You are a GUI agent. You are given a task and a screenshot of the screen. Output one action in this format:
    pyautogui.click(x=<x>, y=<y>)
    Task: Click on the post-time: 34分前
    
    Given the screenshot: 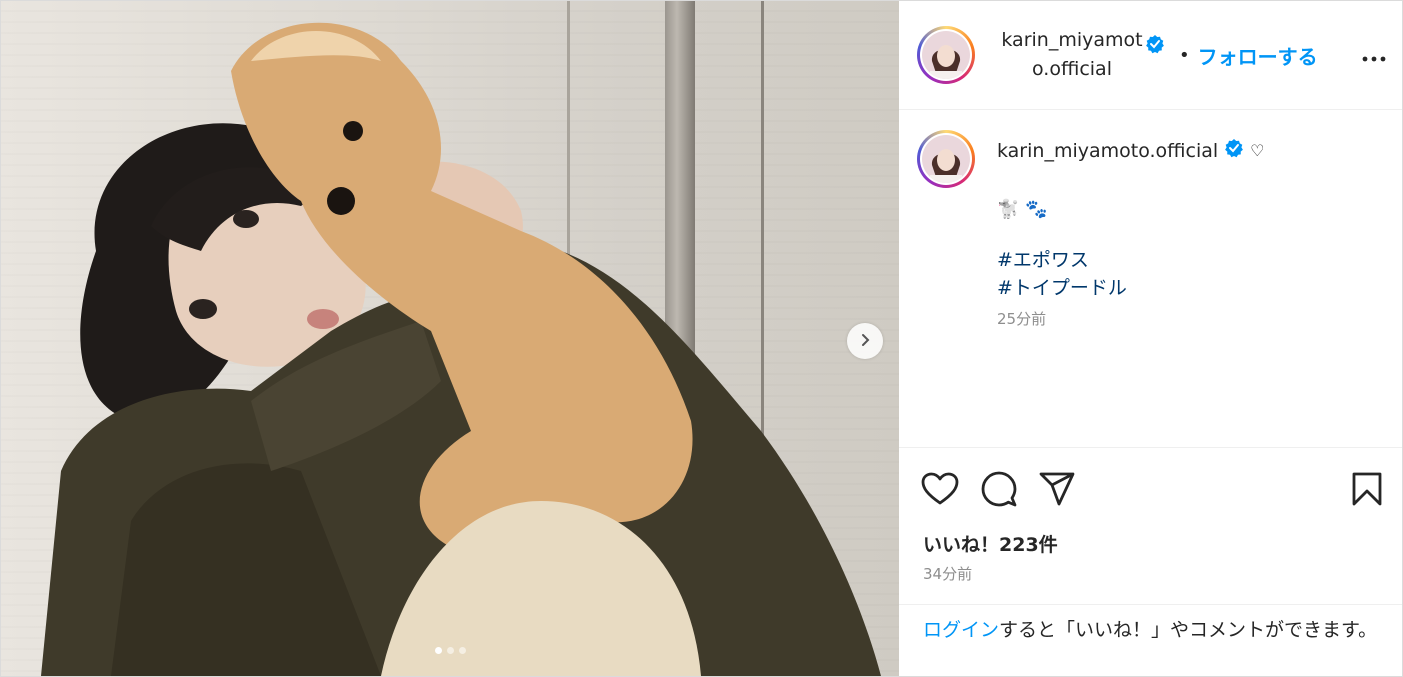 What is the action you would take?
    pyautogui.click(x=948, y=574)
    